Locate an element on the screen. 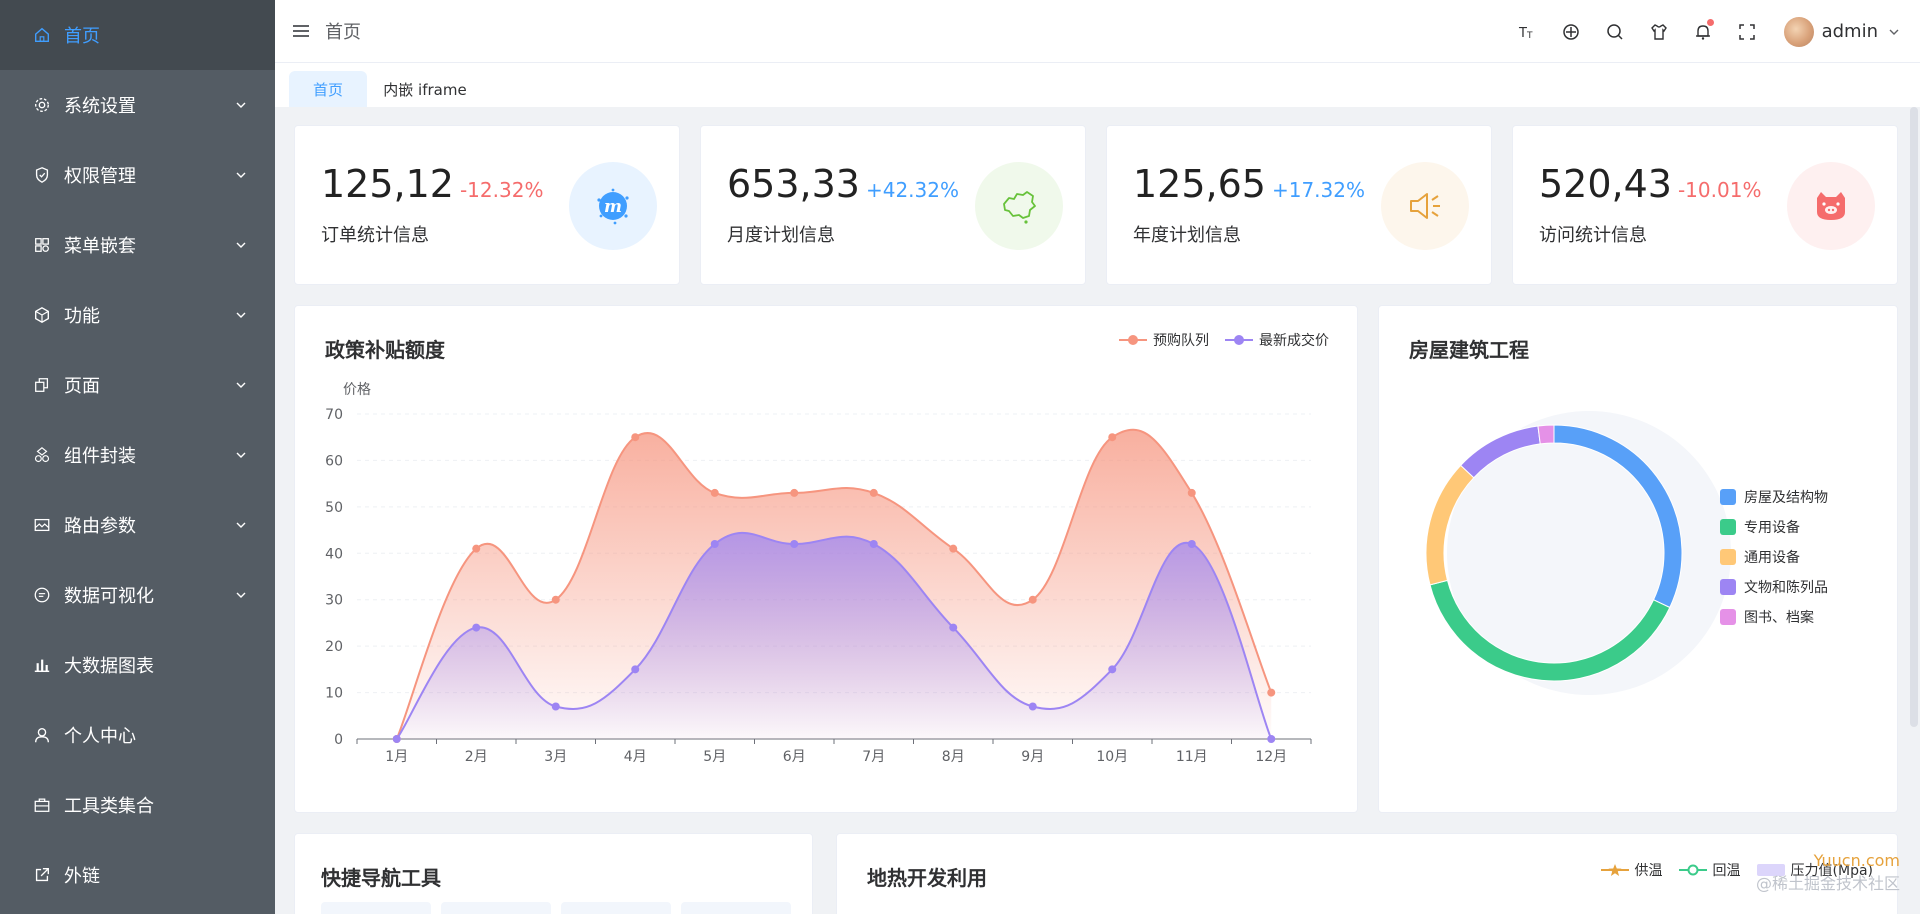  watermark-line: Yuucn.com is located at coordinates (1856, 860).